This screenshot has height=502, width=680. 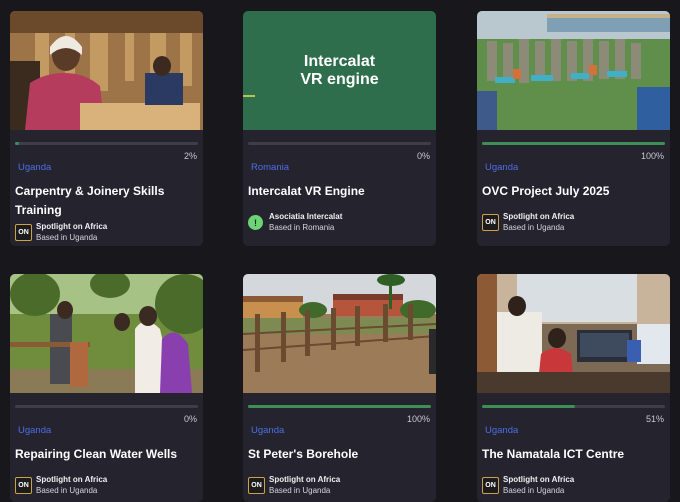 I want to click on image-title-line1: Intercalat, so click(x=339, y=61).